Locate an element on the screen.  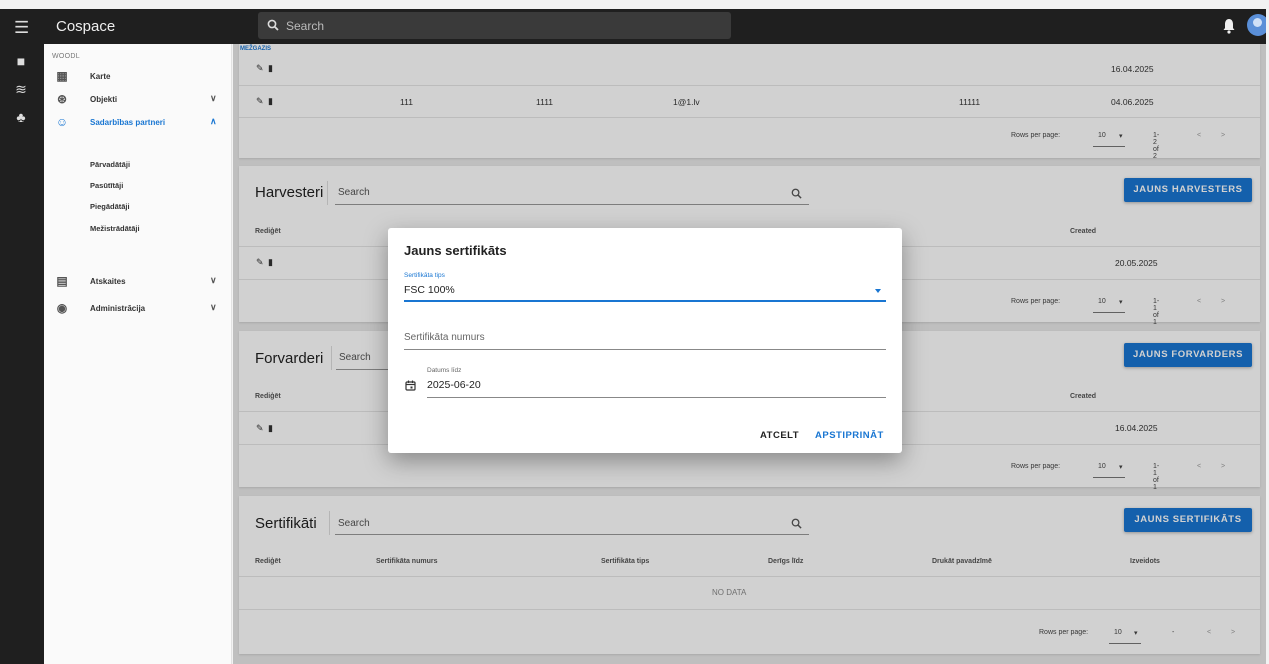
chevron-up-icon: ∧ is located at coordinates (213, 121).